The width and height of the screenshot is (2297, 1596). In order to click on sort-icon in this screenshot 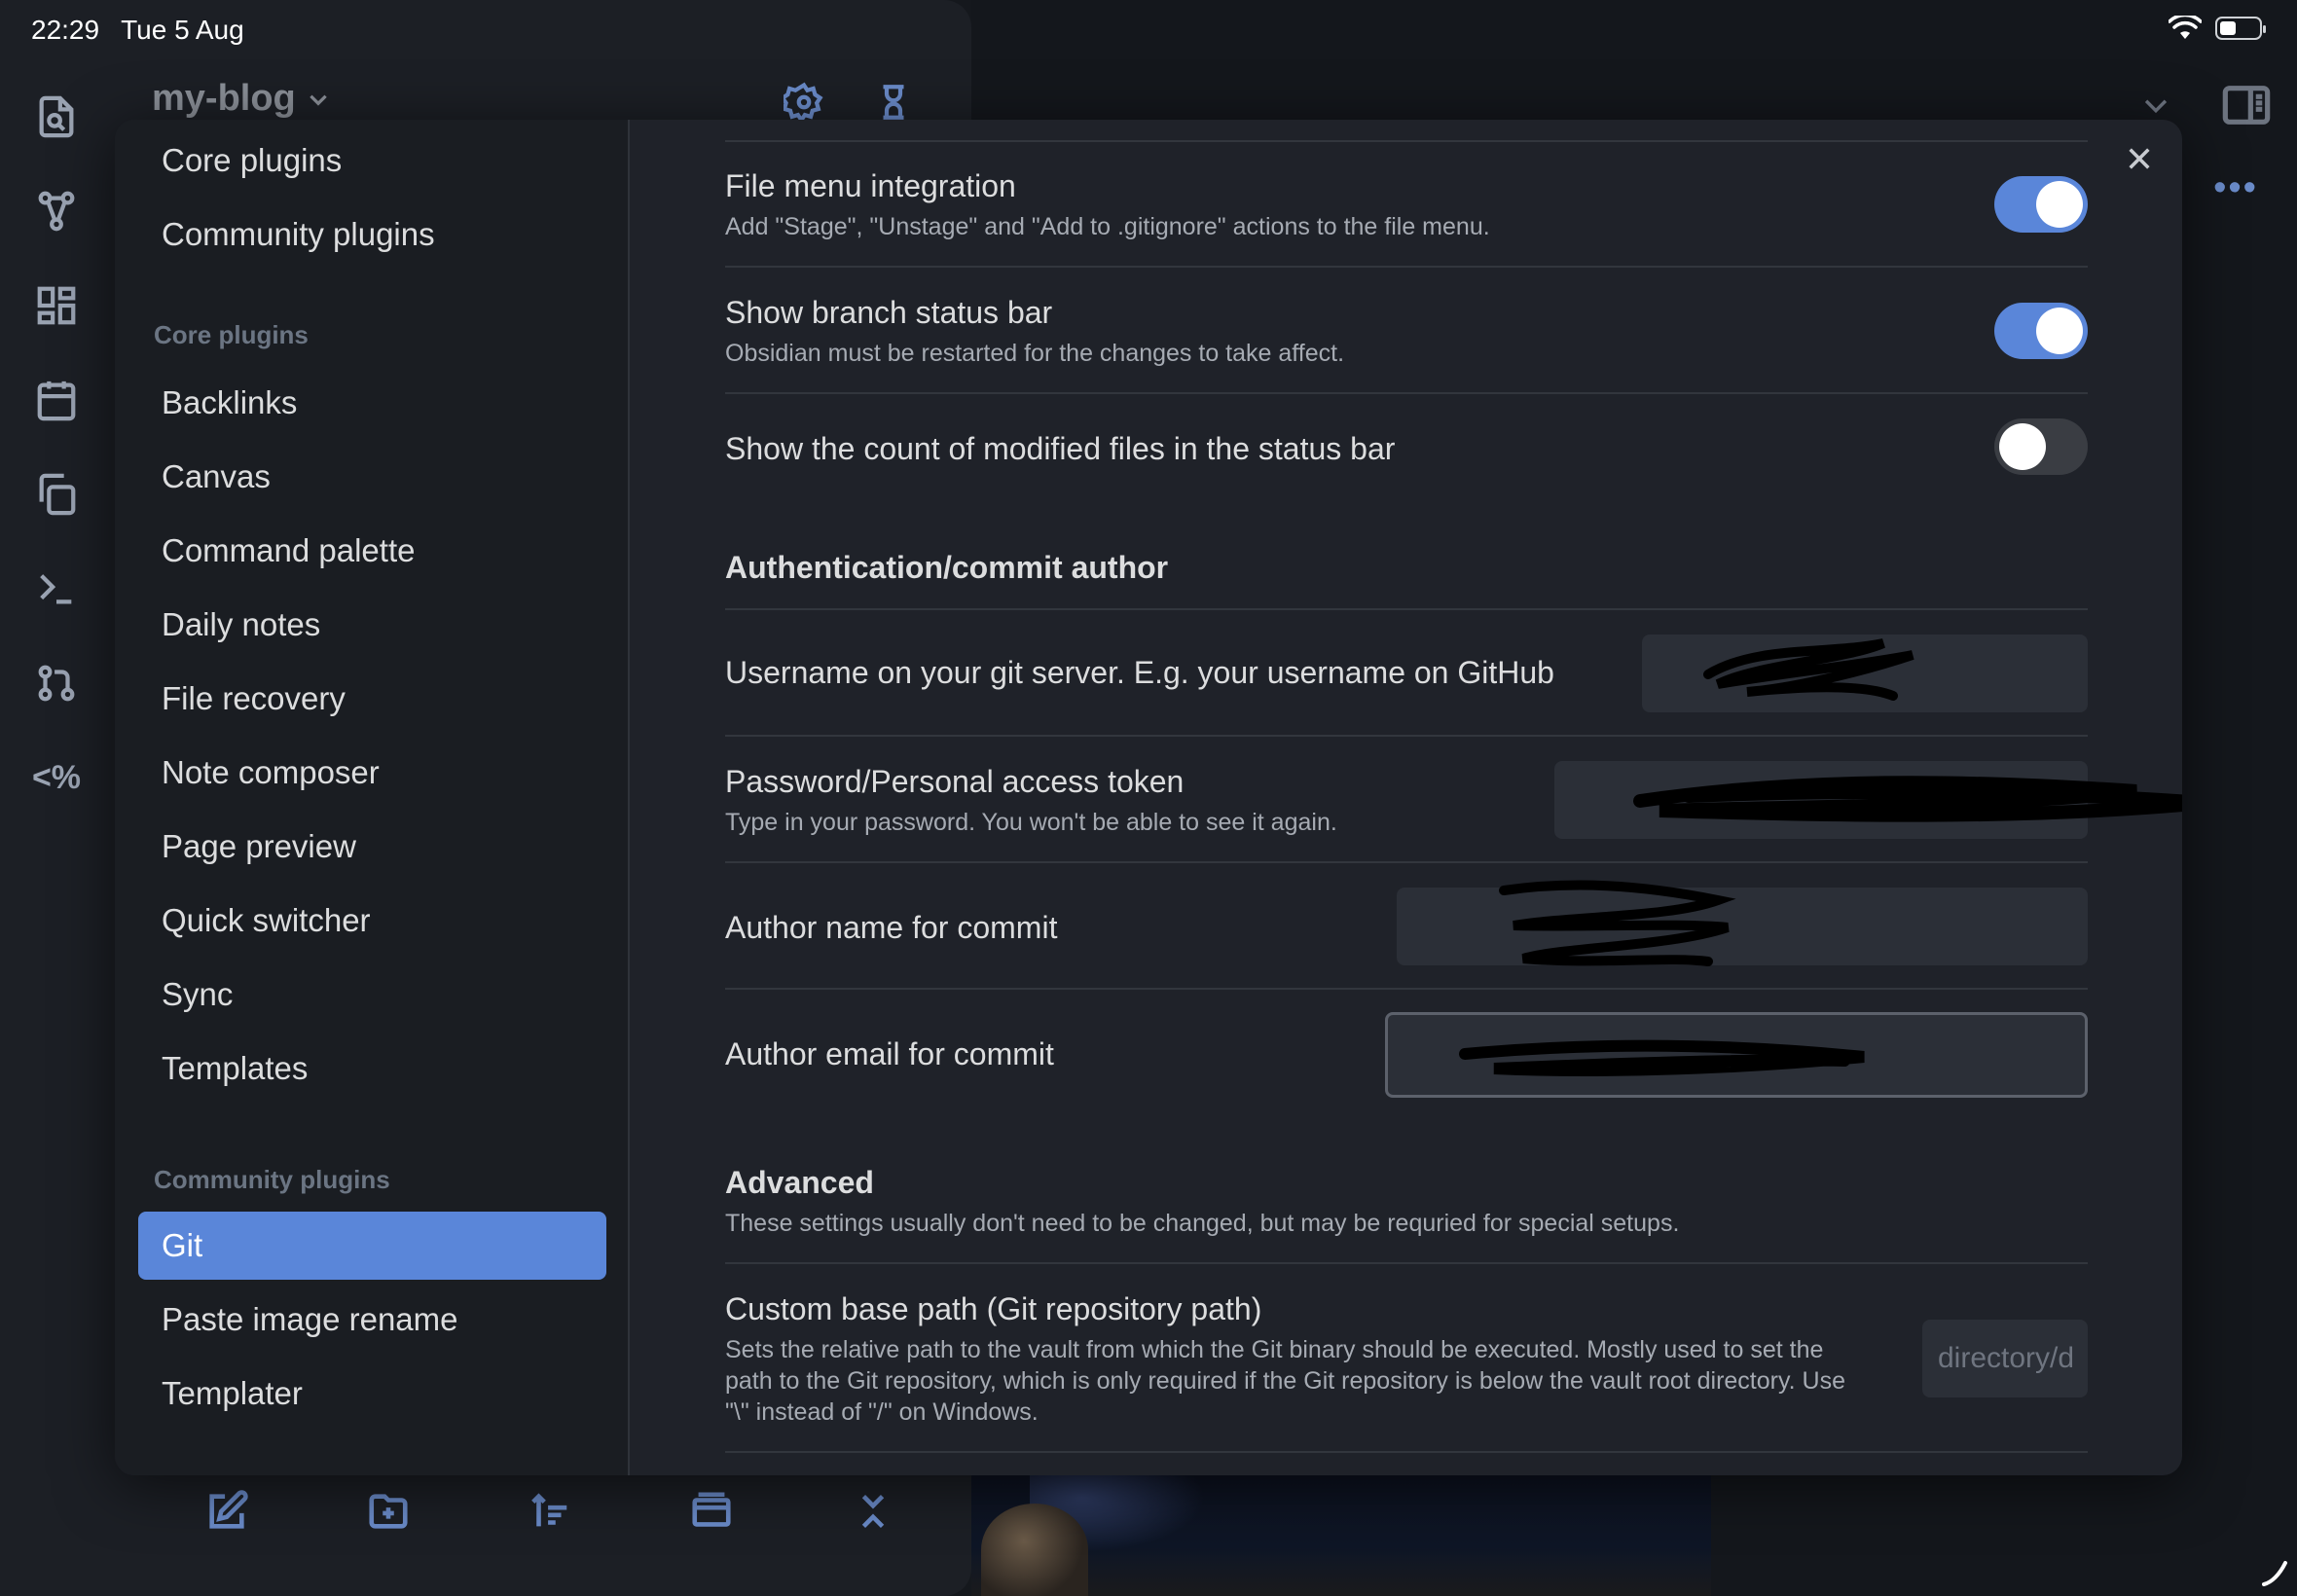, I will do `click(550, 1511)`.